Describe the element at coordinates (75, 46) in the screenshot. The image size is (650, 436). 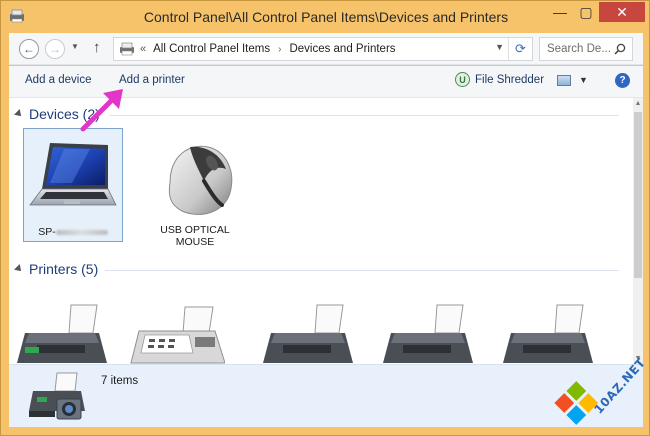
I see `recent-locations-button: ▼` at that location.